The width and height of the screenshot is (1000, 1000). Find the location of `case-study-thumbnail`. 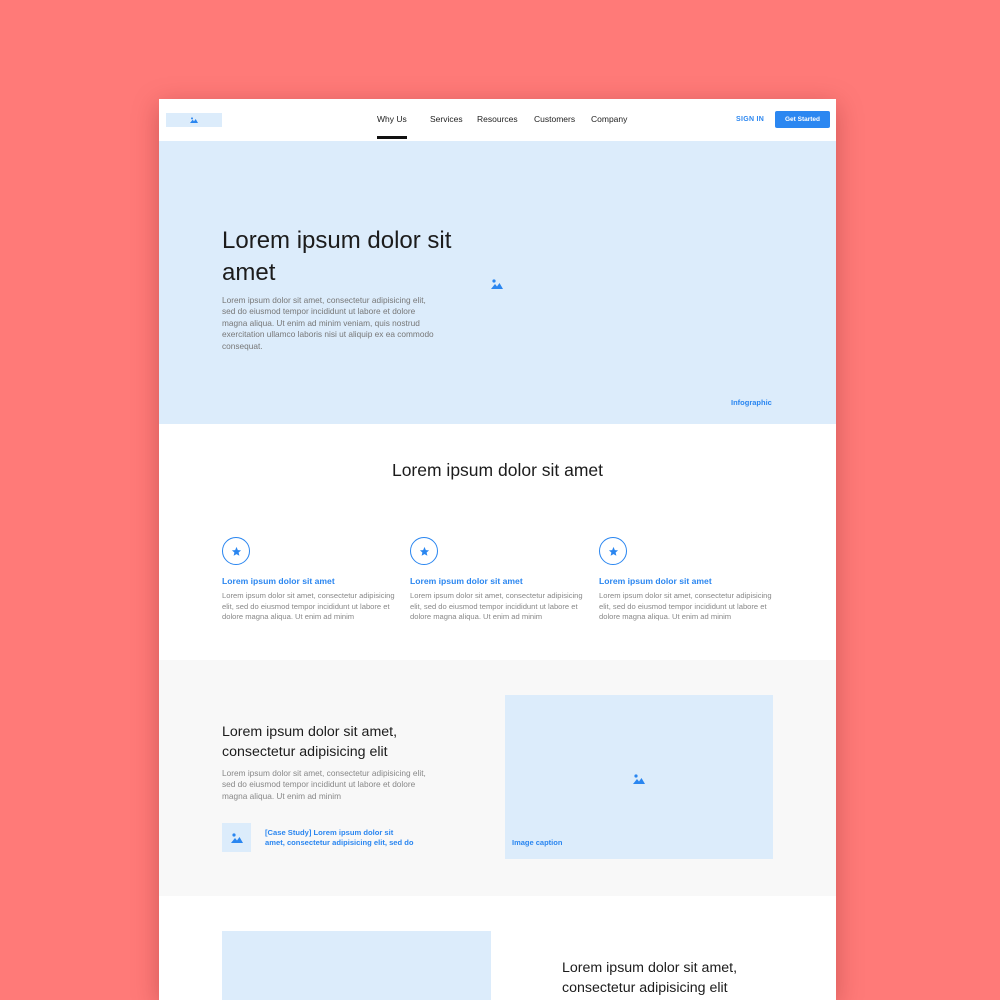

case-study-thumbnail is located at coordinates (236, 837).